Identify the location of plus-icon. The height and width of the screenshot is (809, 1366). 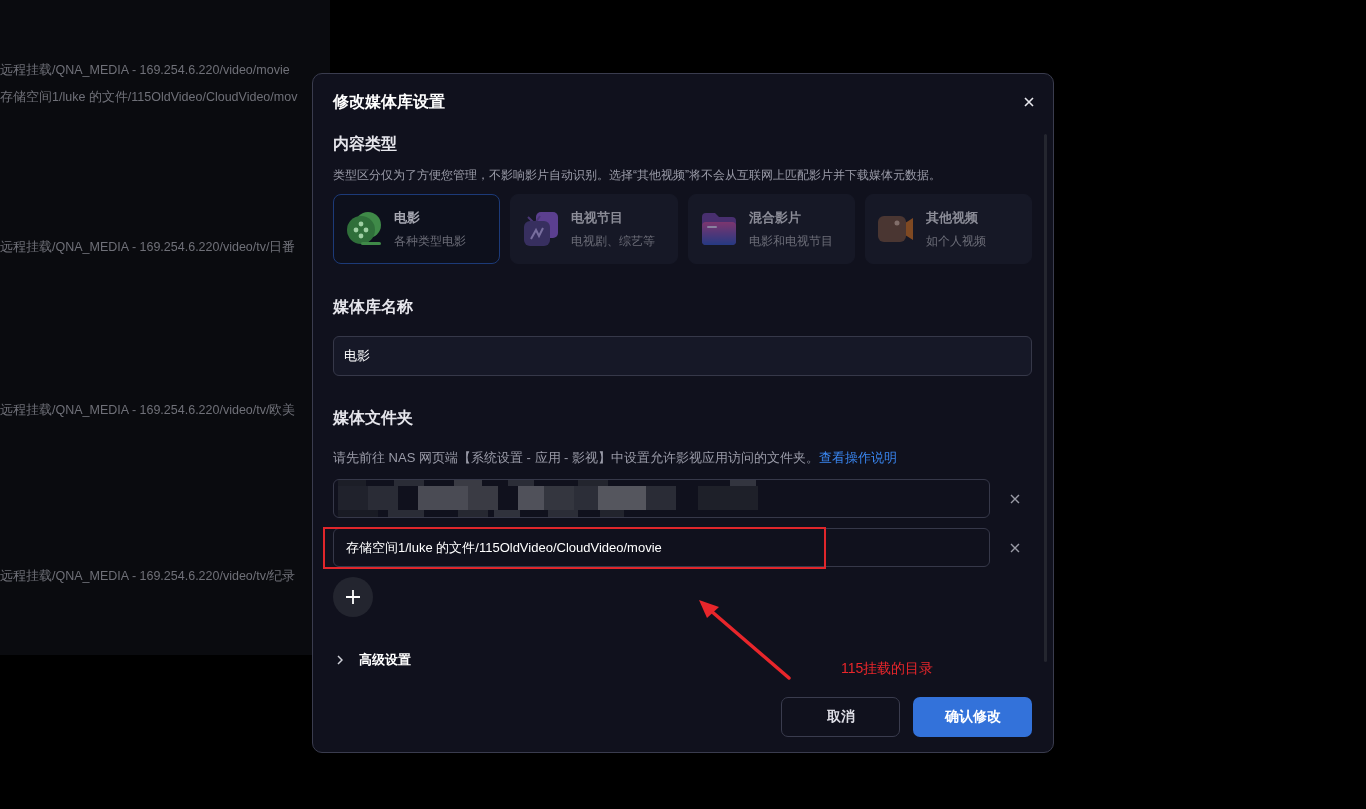
(353, 597).